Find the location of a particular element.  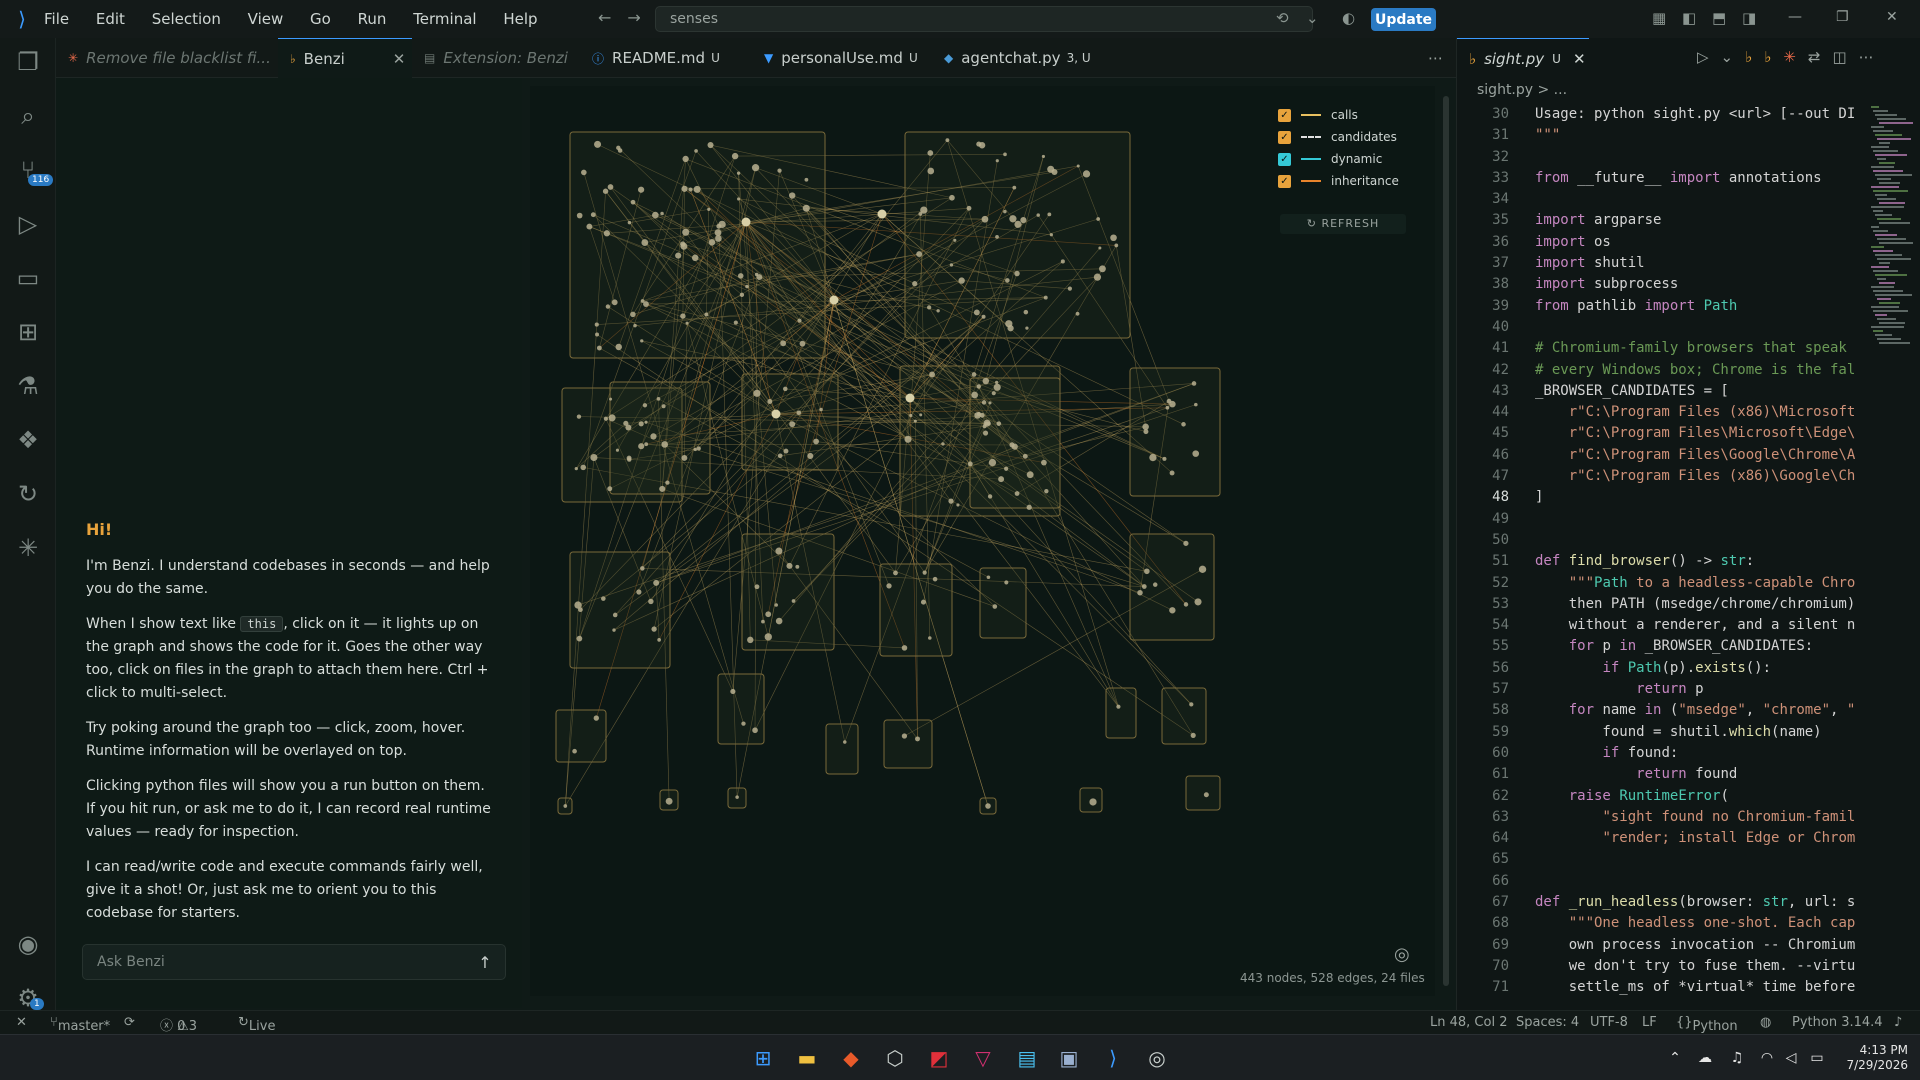

sync-icon: ⟳ is located at coordinates (129, 1022).